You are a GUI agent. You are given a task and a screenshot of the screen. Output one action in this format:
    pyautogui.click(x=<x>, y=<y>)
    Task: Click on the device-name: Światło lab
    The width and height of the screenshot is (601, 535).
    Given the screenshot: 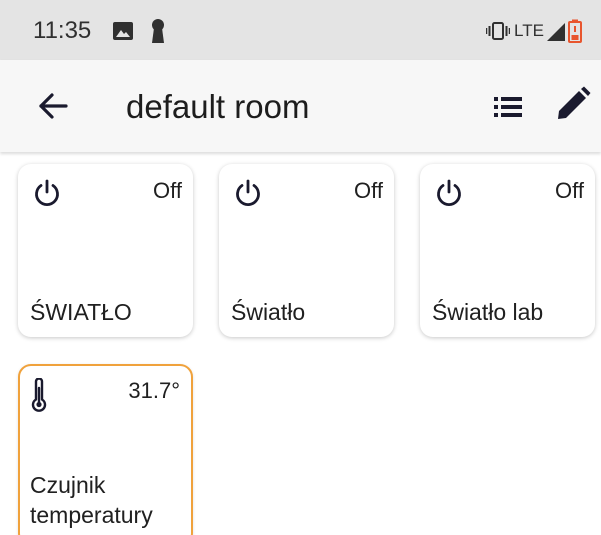 What is the action you would take?
    pyautogui.click(x=488, y=312)
    